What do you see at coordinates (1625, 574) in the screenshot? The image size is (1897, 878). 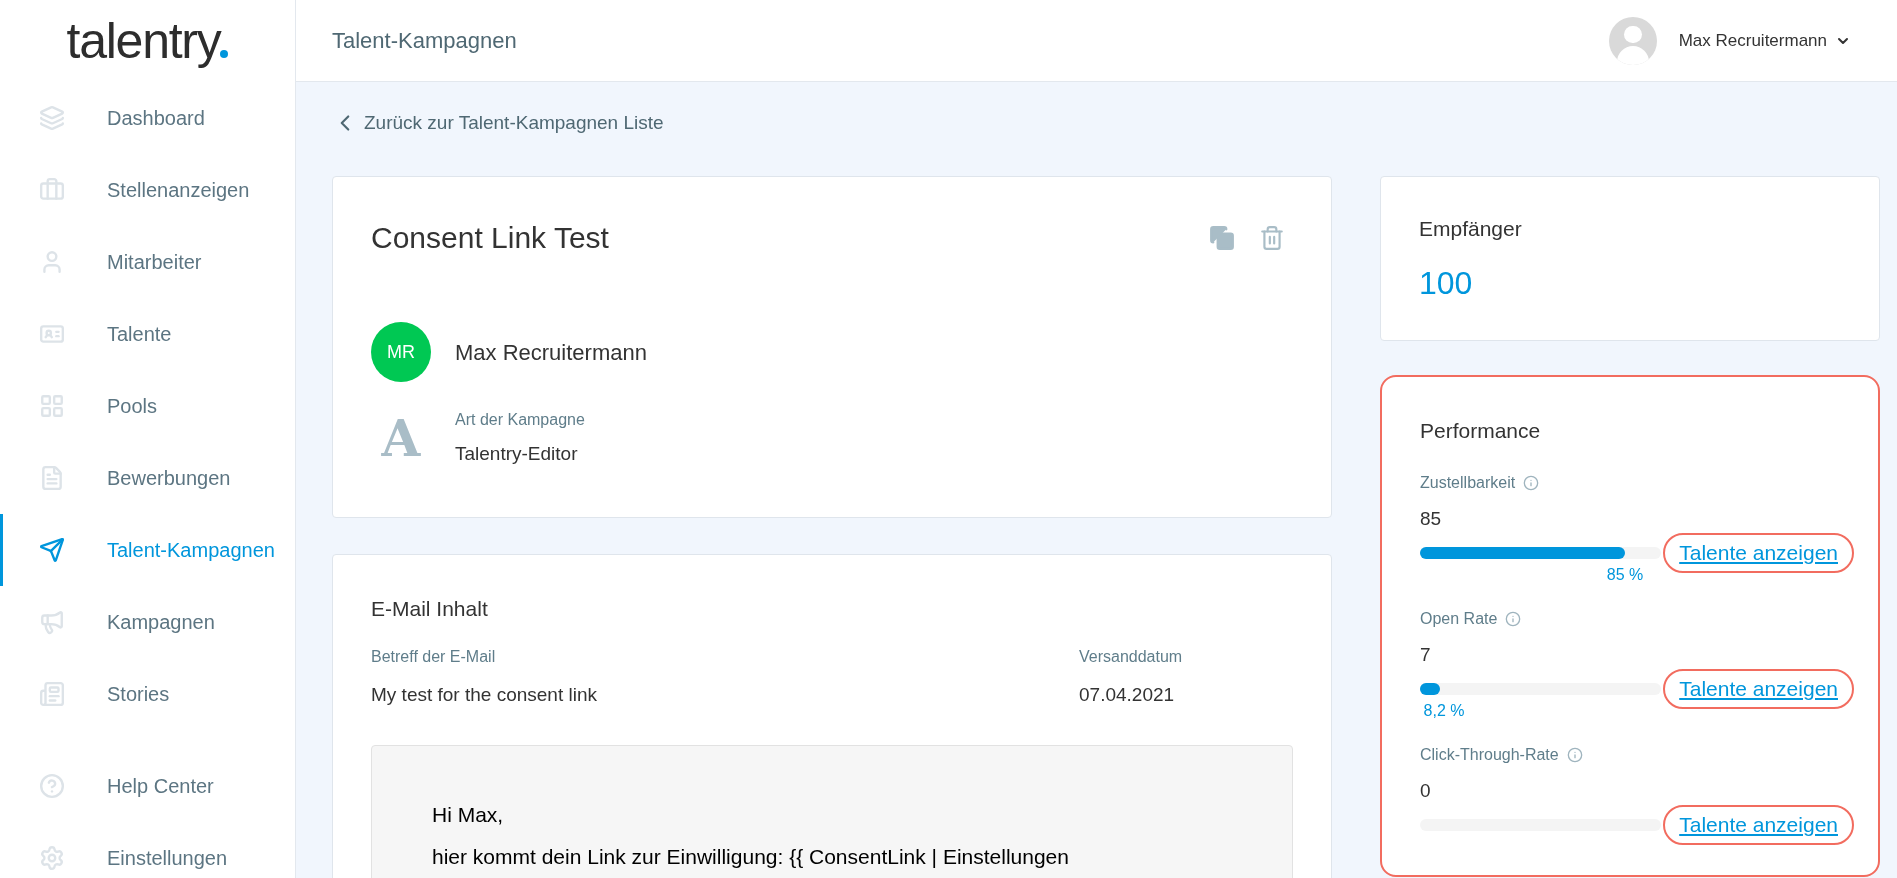 I see `percent-label: 85 %` at bounding box center [1625, 574].